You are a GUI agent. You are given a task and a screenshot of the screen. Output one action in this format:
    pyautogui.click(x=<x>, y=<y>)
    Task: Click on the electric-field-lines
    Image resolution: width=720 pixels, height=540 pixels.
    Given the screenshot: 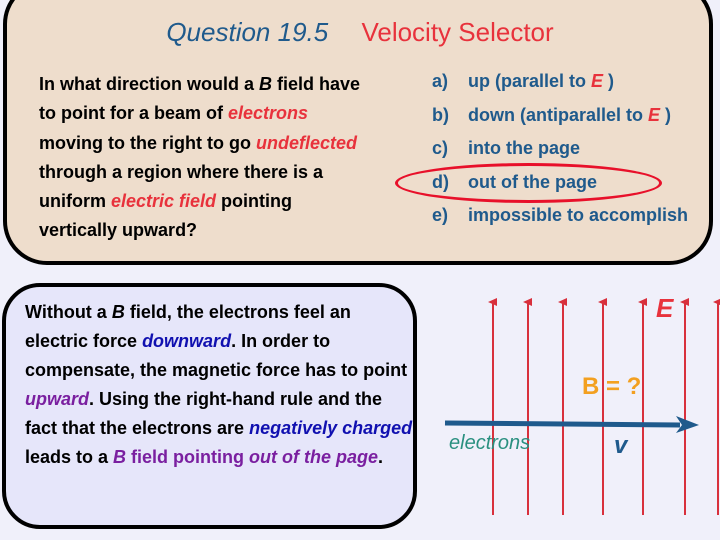 What is the action you would take?
    pyautogui.click(x=604, y=406)
    